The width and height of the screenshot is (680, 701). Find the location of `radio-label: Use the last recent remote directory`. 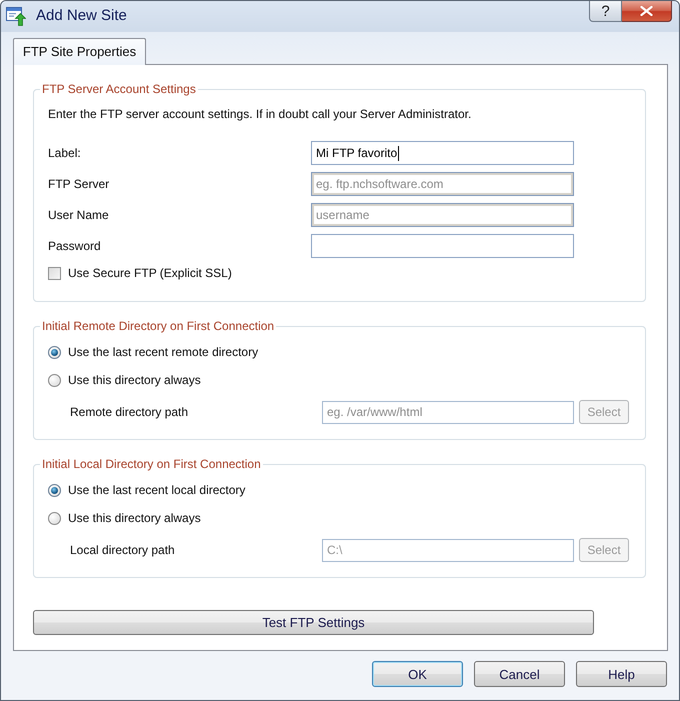

radio-label: Use the last recent remote directory is located at coordinates (163, 352).